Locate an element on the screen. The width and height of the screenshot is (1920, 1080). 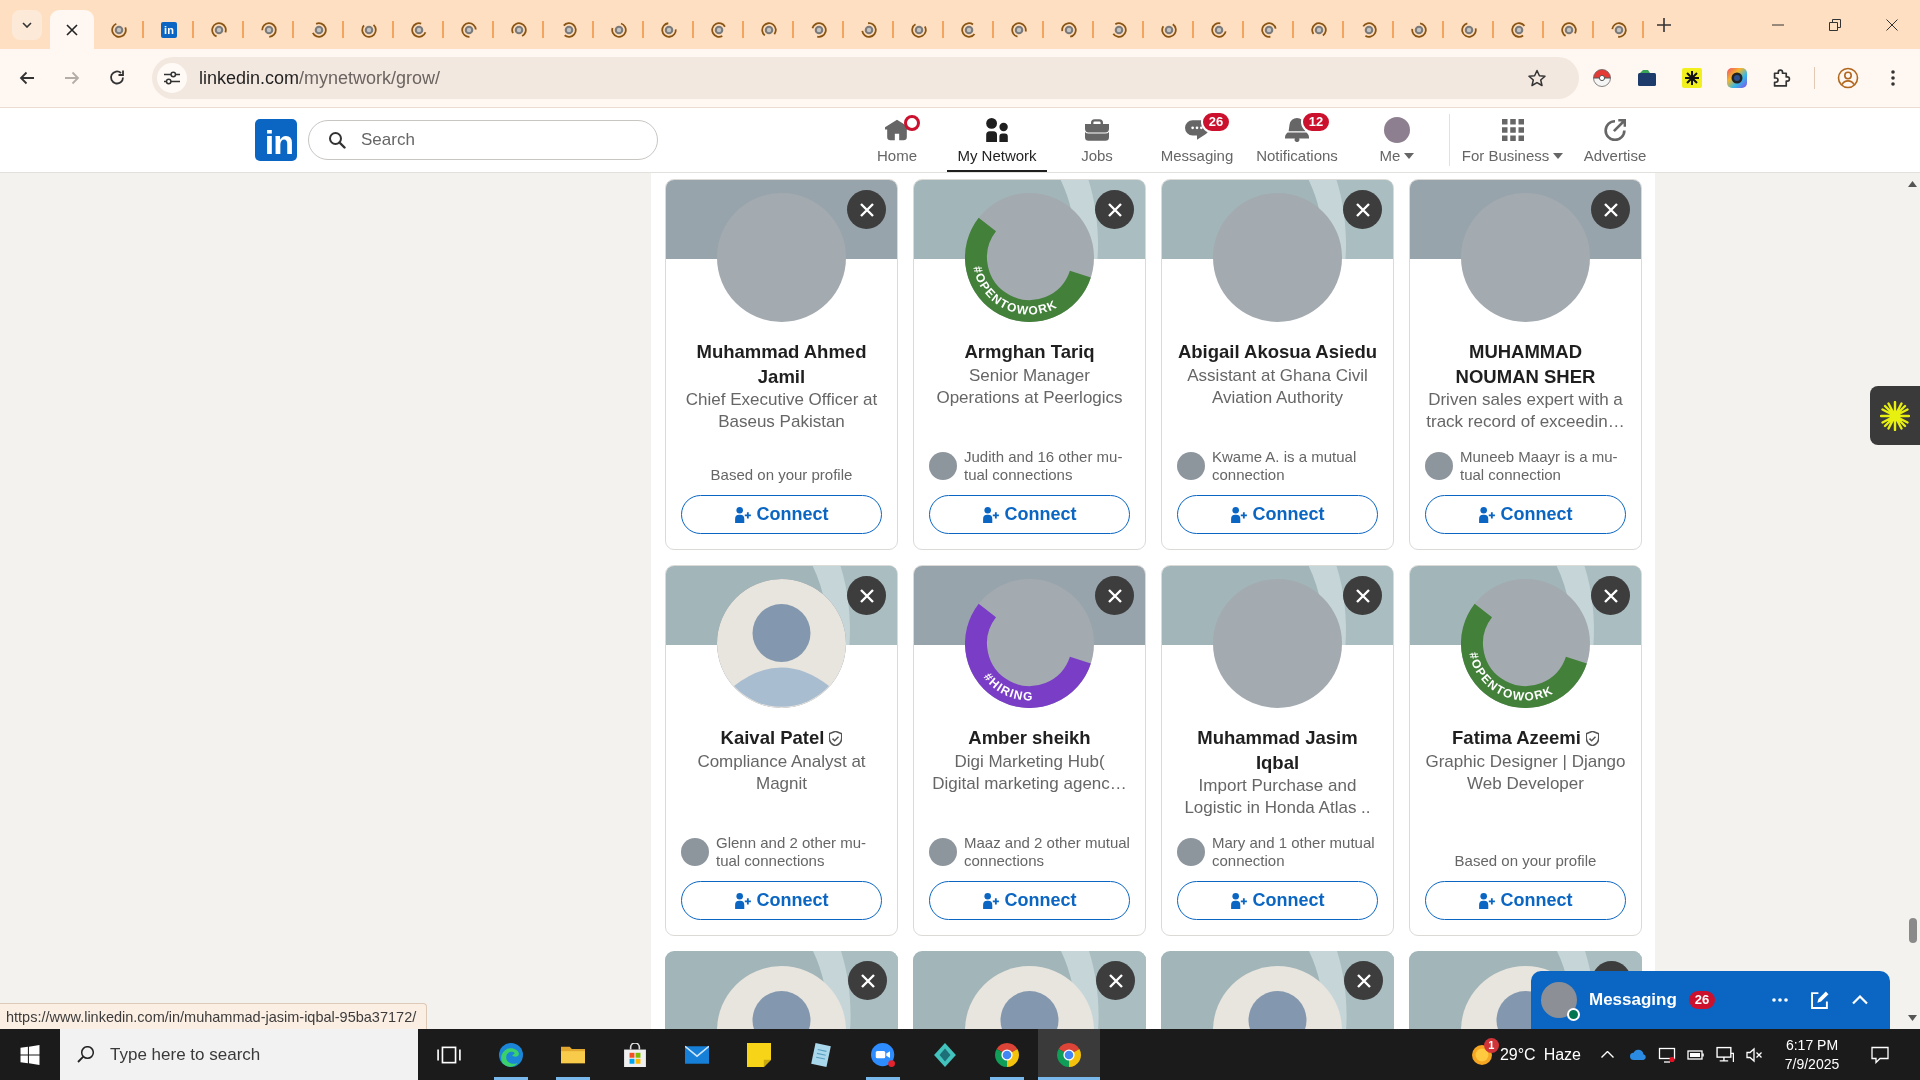
search-field: Search is located at coordinates (483, 140).